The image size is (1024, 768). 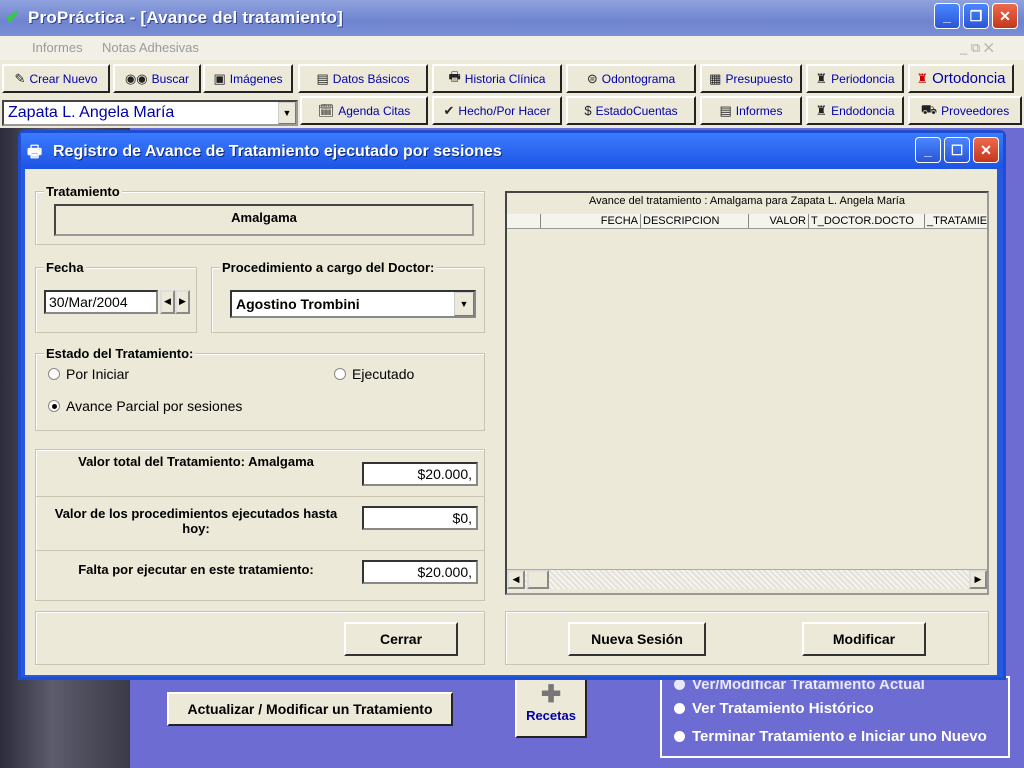 I want to click on grid-indicator-column, so click(x=524, y=221).